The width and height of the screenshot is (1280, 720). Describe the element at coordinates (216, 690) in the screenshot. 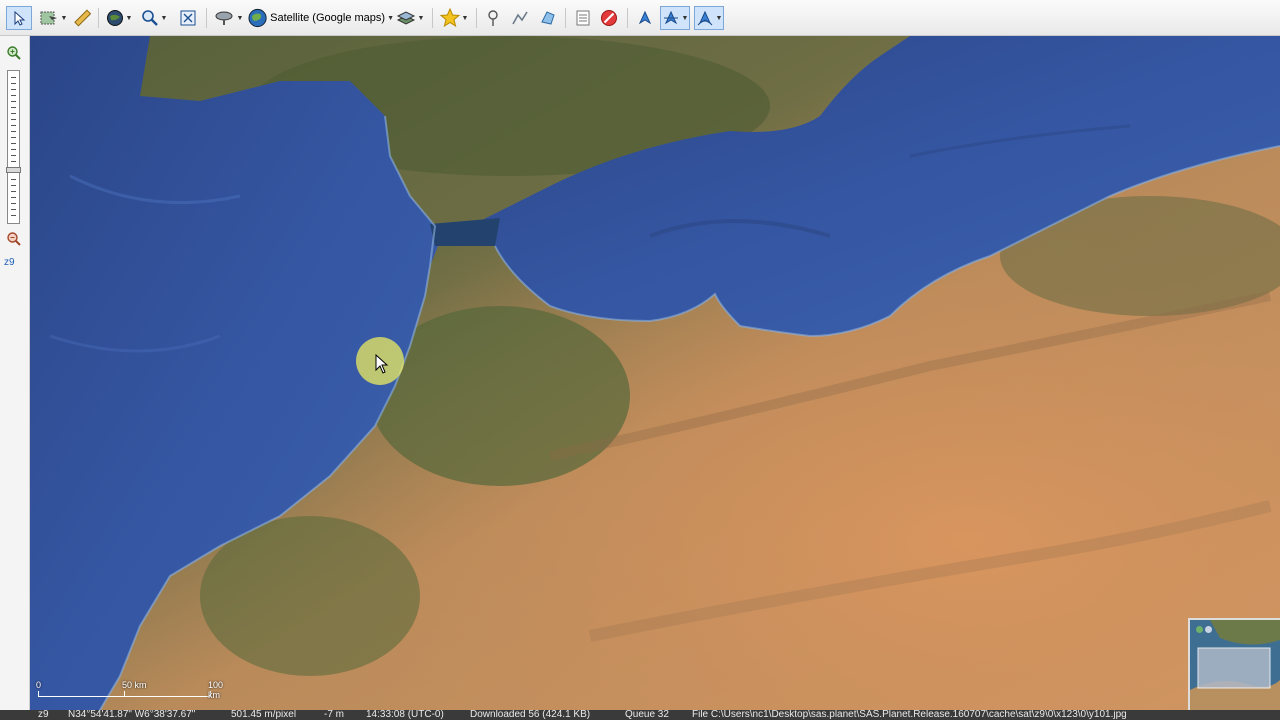

I see `scale-mark-100: 100 km` at that location.